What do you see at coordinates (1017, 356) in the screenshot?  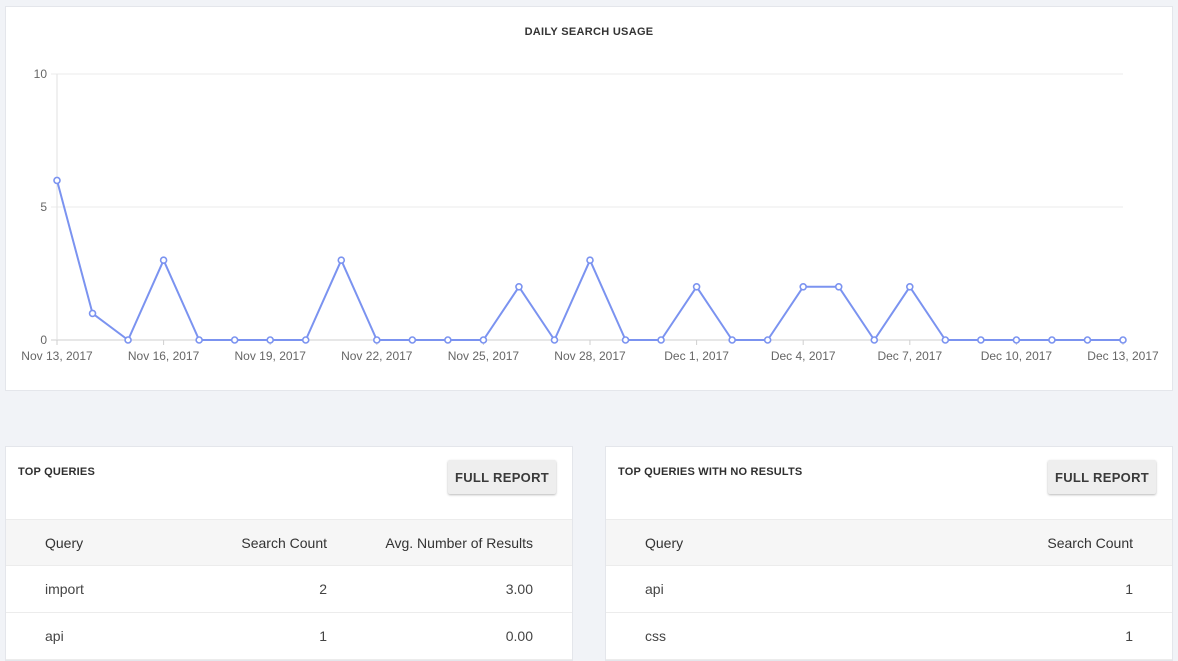 I see `x-tick-label: Dec 10, 2017` at bounding box center [1017, 356].